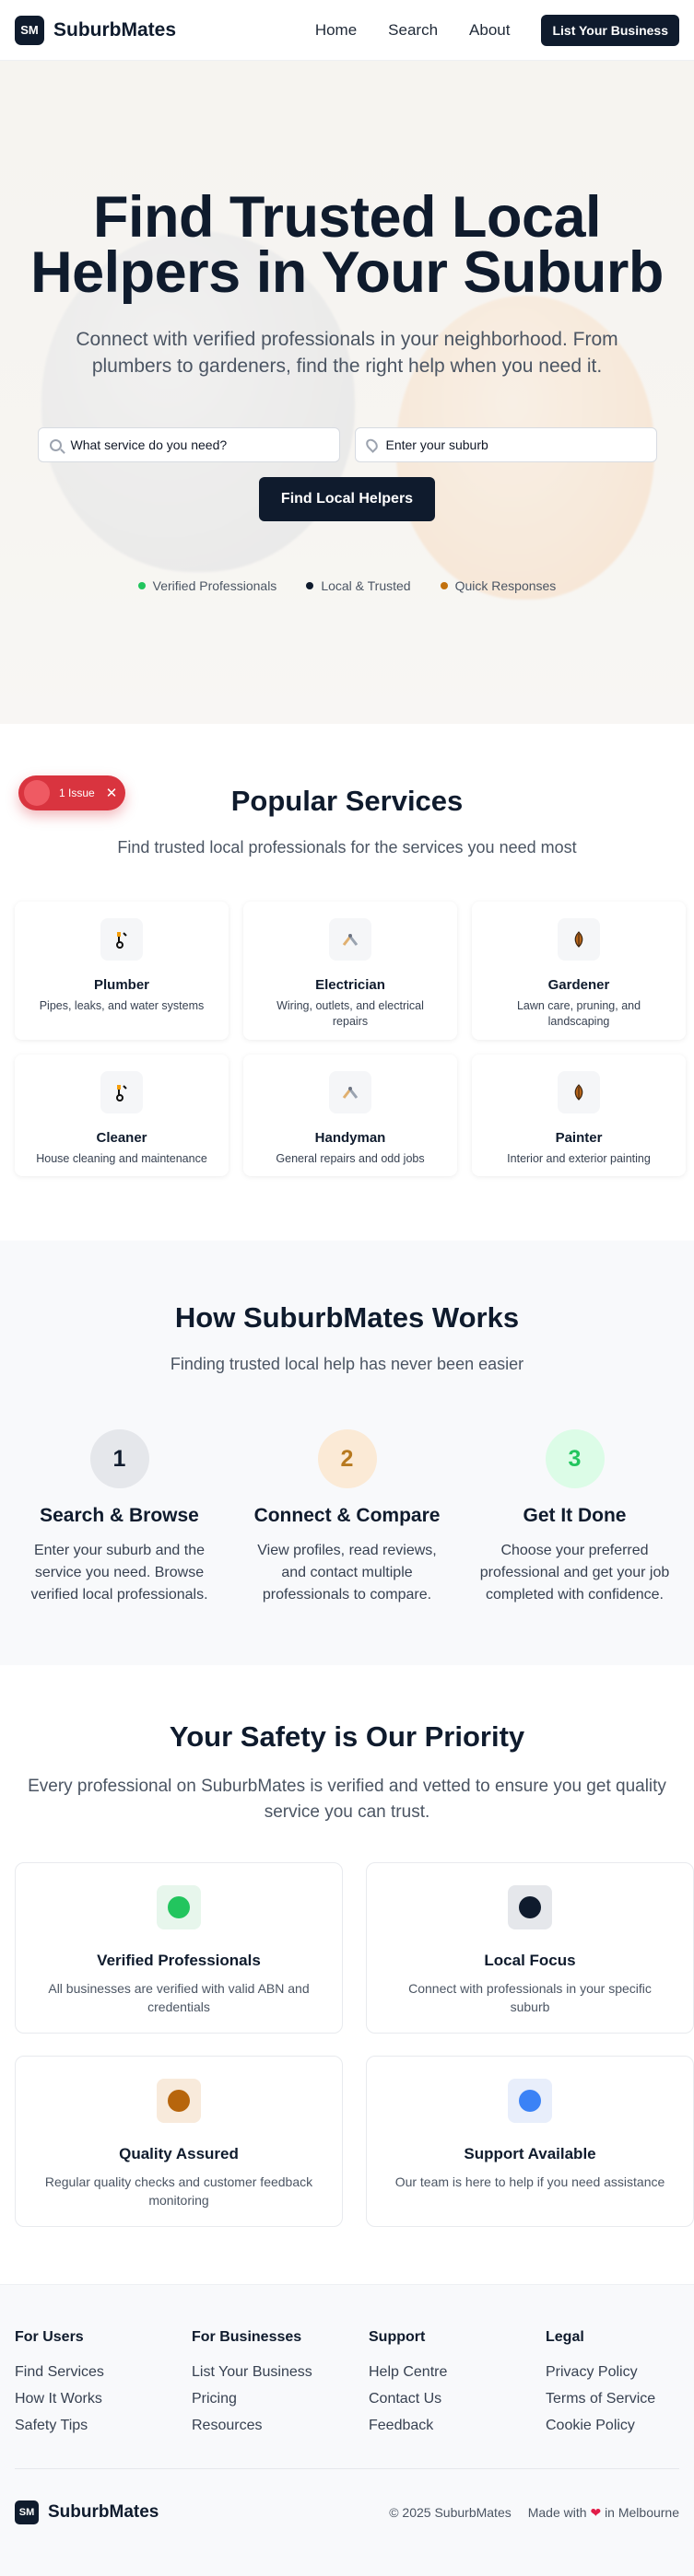 The height and width of the screenshot is (2576, 694). I want to click on step-number: 3, so click(575, 1458).